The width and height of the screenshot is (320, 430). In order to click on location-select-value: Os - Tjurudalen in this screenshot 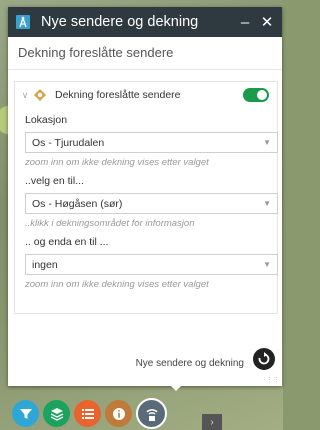, I will do `click(68, 142)`.